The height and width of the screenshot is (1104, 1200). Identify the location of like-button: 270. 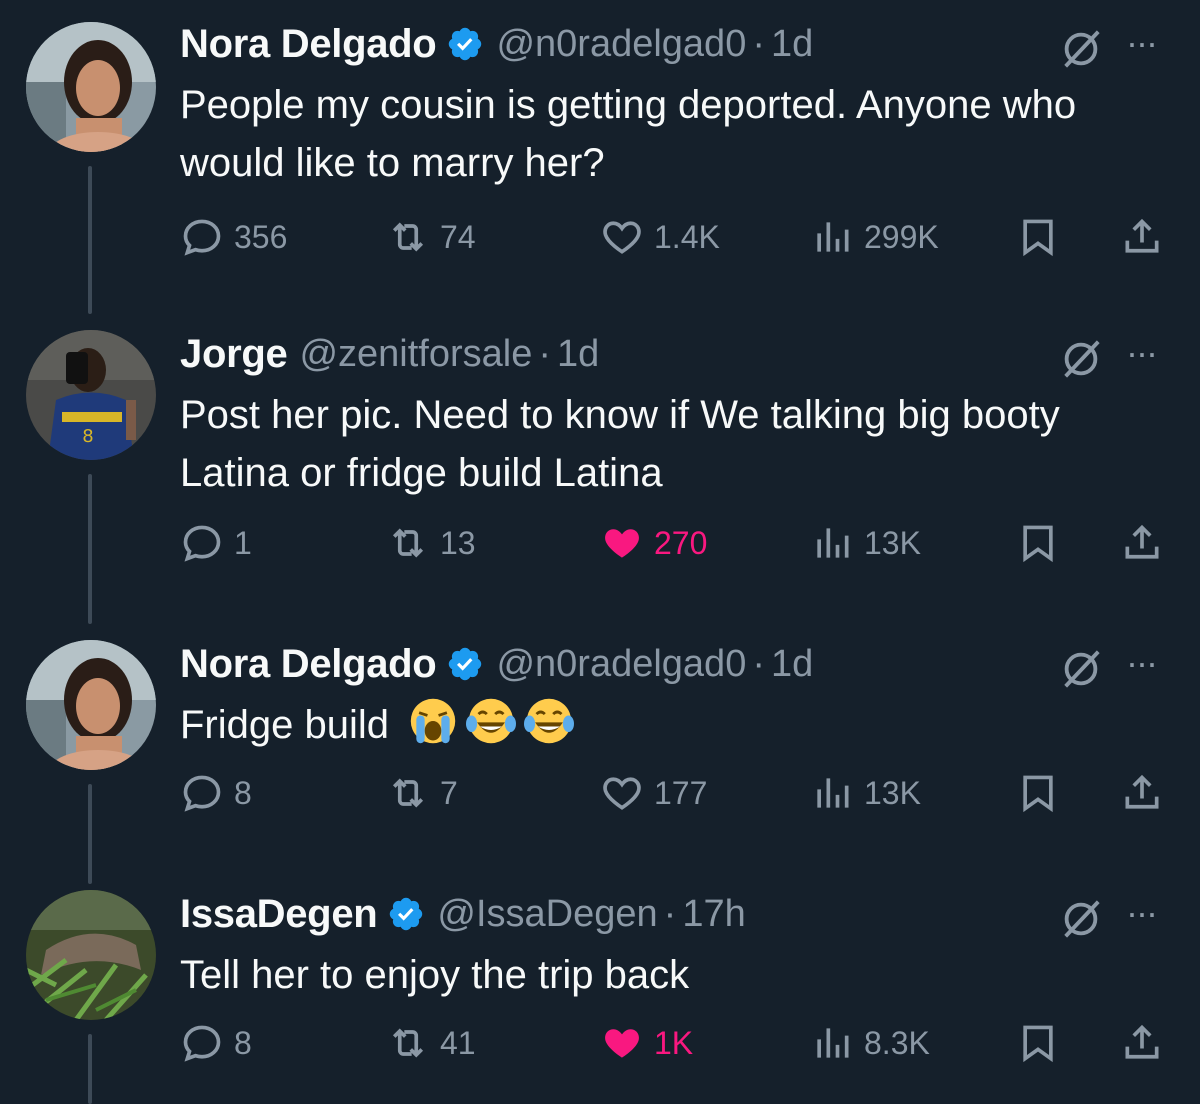
(653, 543).